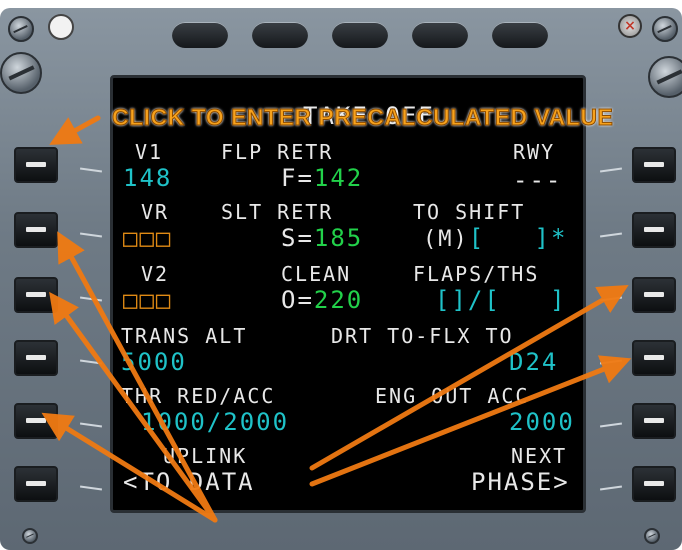 The width and height of the screenshot is (682, 550). What do you see at coordinates (452, 396) in the screenshot?
I see `eng-out-acc-label: ENG OUT ACC` at bounding box center [452, 396].